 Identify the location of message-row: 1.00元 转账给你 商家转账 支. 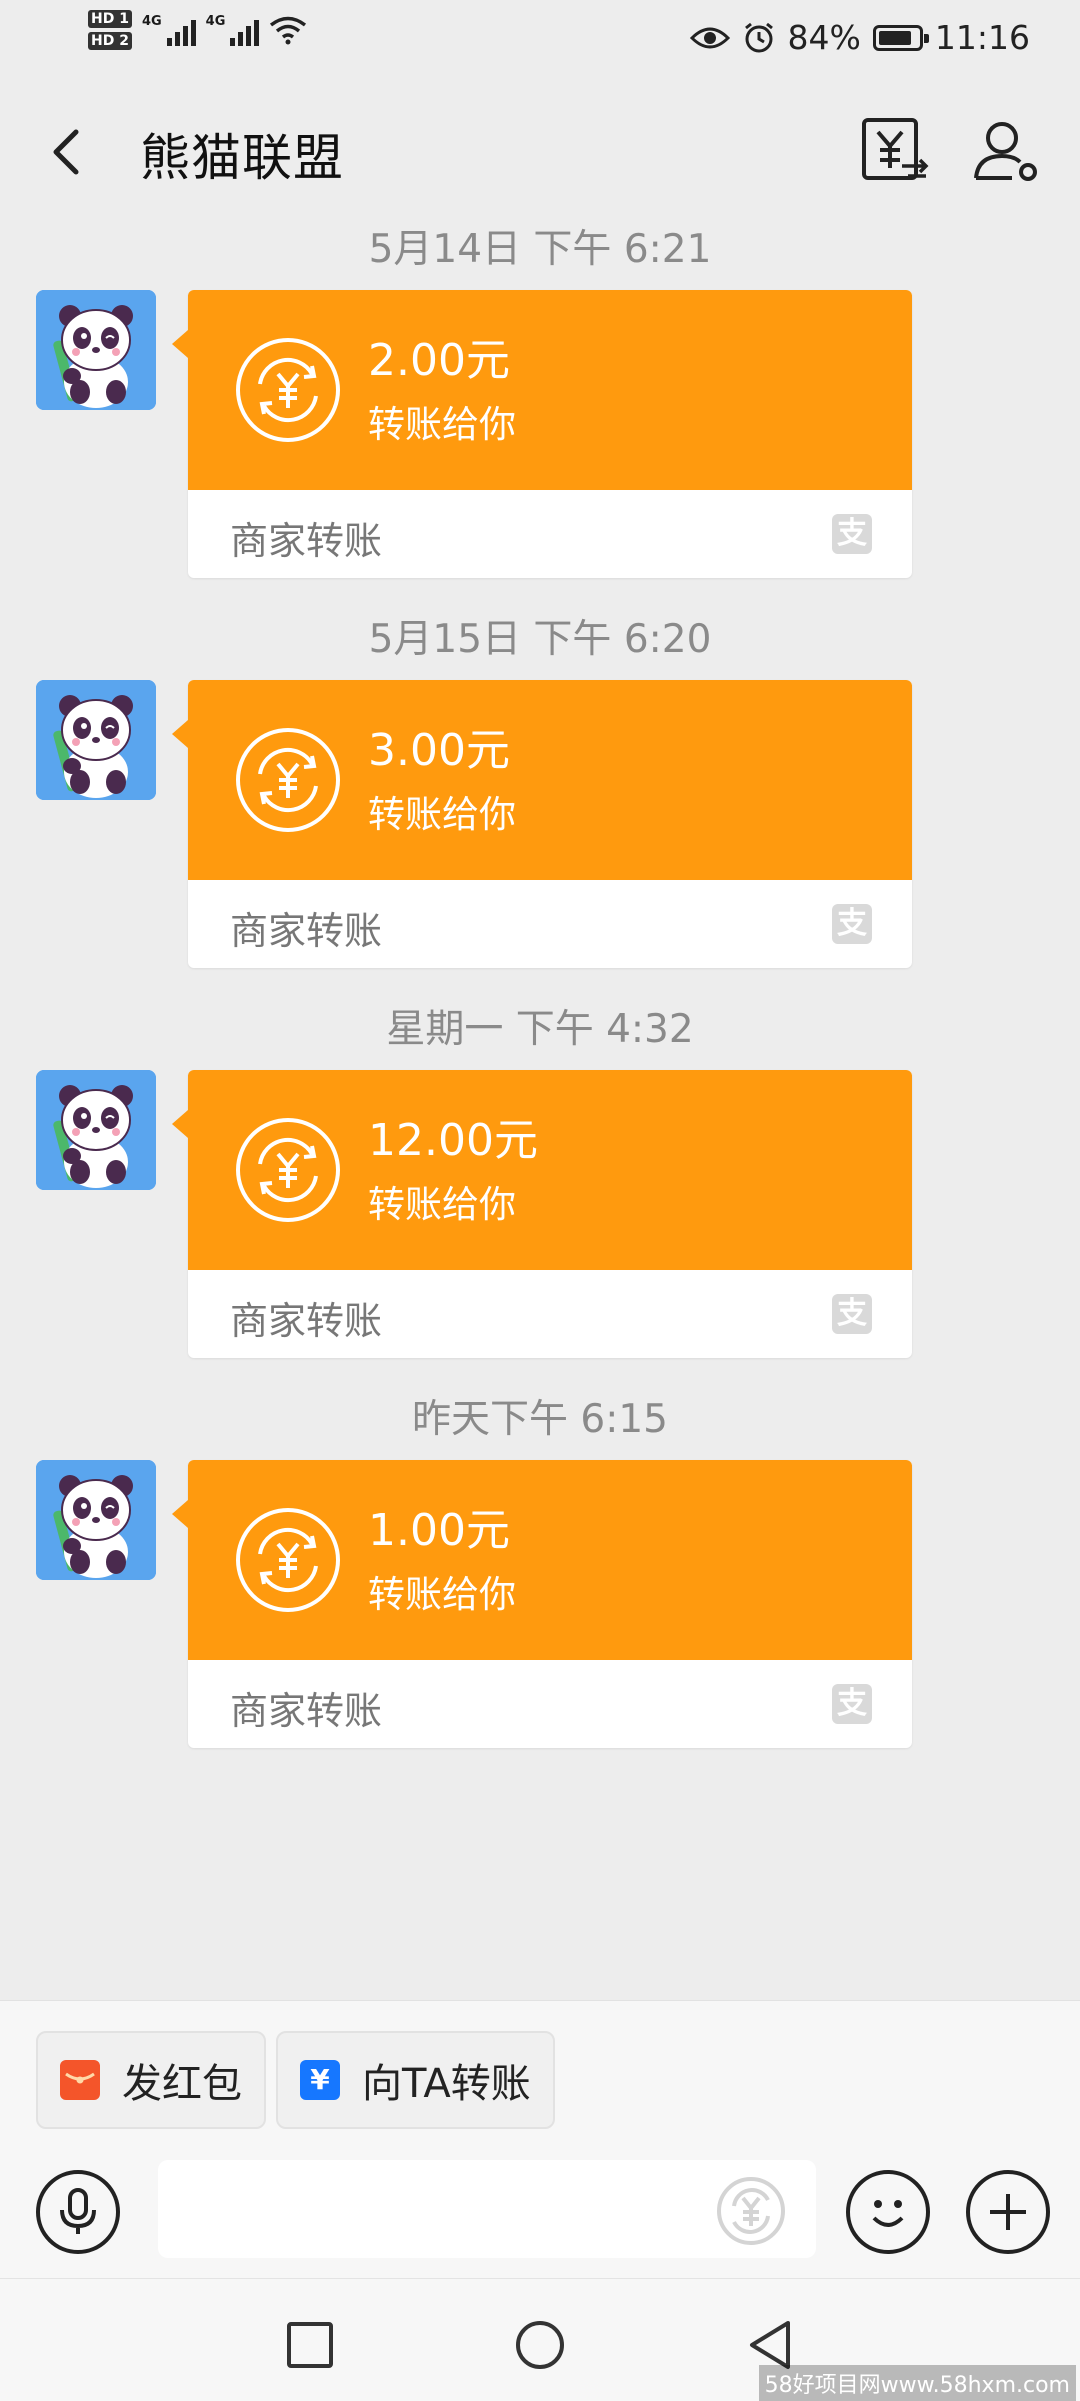
(540, 1615).